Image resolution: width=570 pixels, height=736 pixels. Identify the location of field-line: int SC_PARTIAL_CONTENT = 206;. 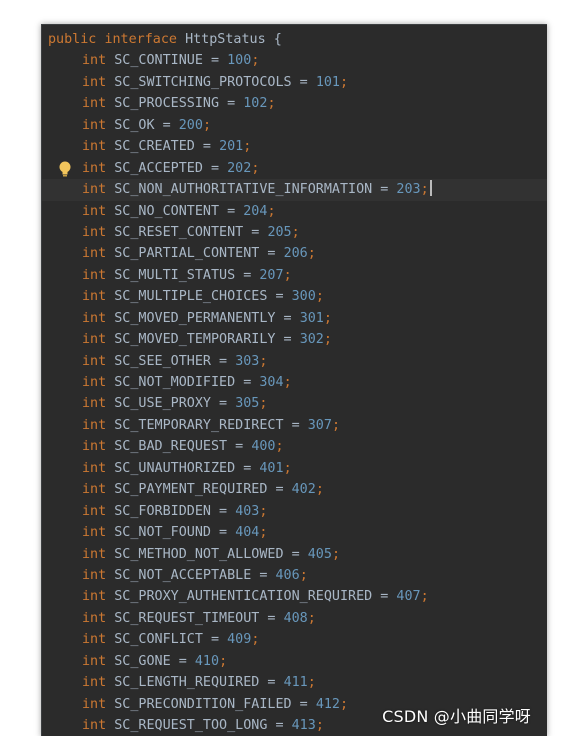
(294, 253).